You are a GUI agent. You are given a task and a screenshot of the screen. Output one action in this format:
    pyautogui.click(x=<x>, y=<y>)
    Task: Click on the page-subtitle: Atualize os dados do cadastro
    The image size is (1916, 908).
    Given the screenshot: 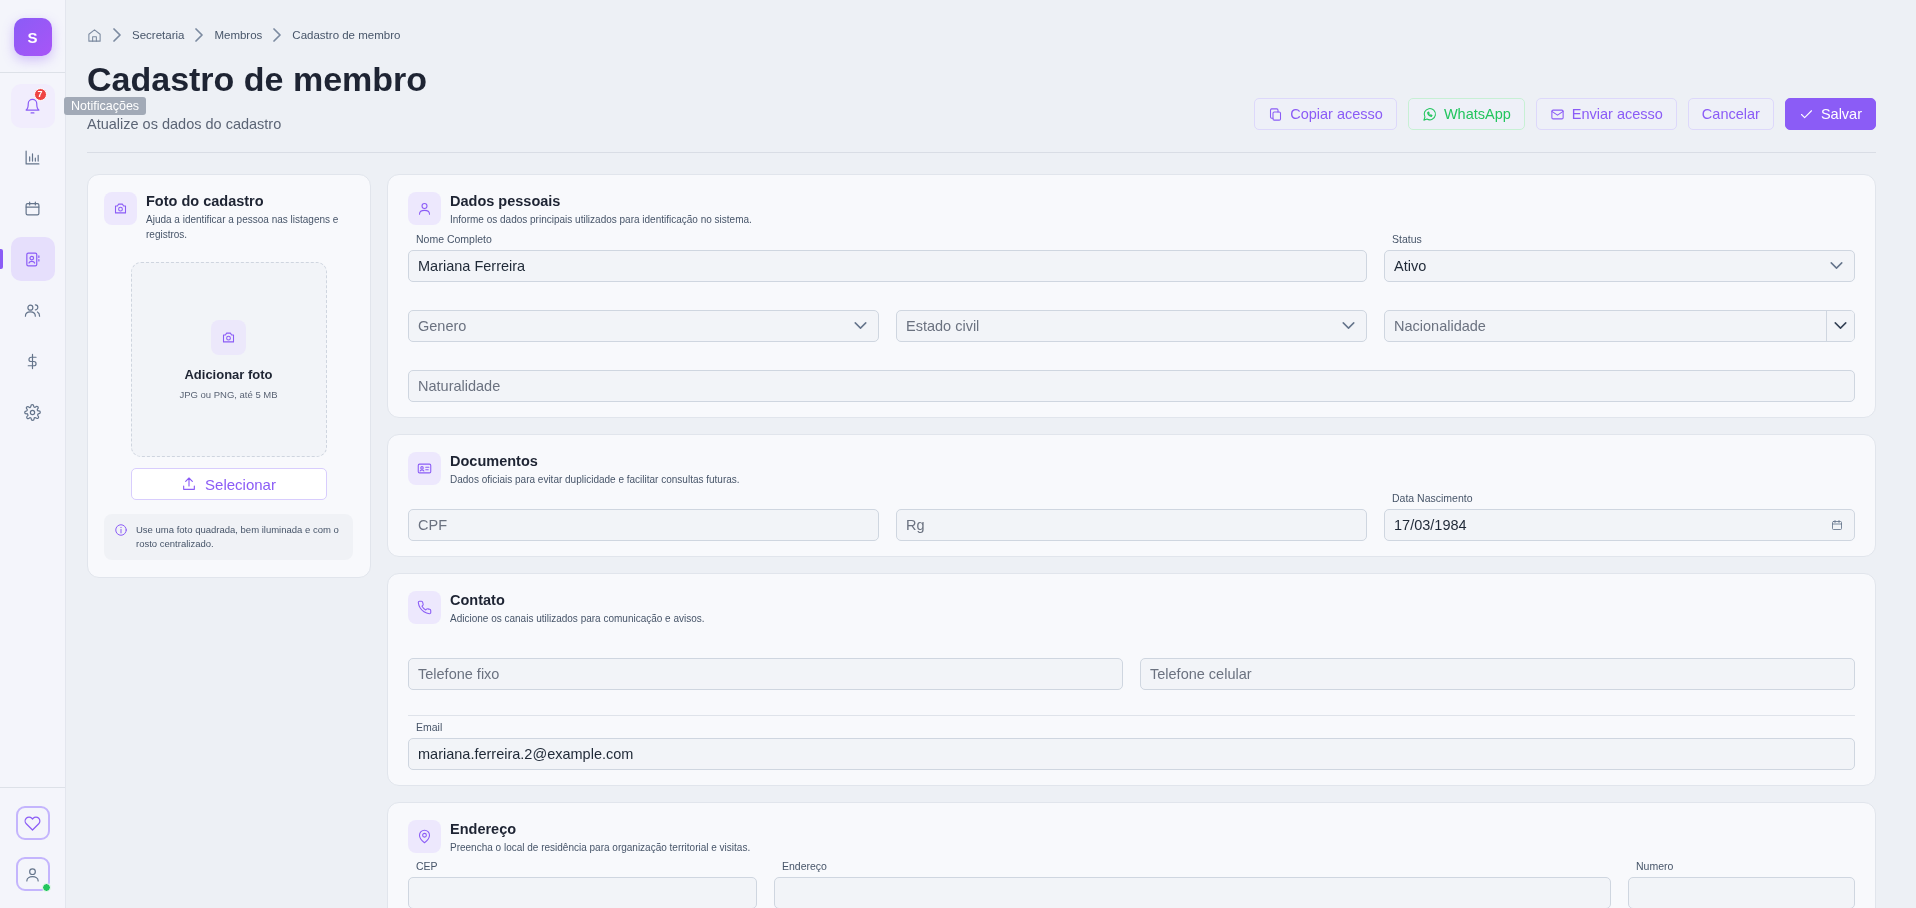 What is the action you would take?
    pyautogui.click(x=184, y=124)
    